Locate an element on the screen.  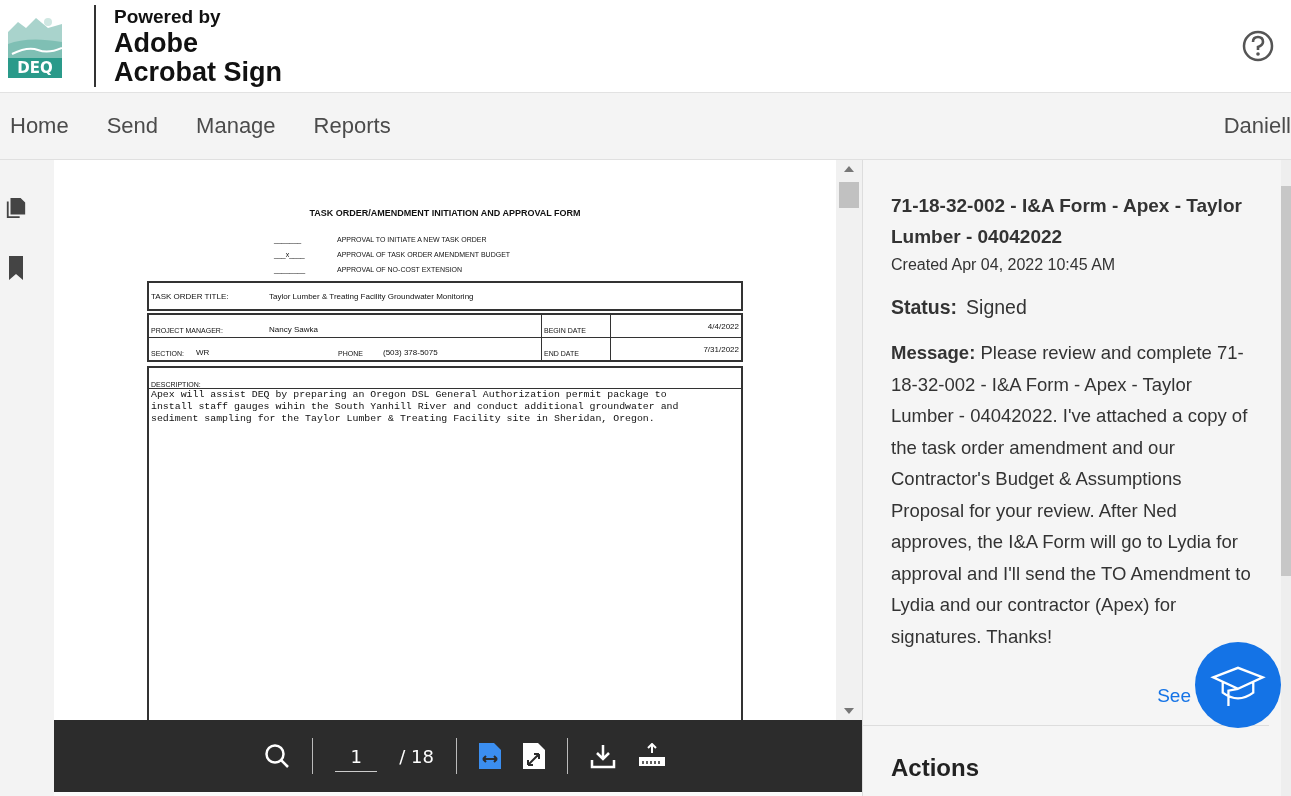
upload-icon is located at coordinates (651, 756).